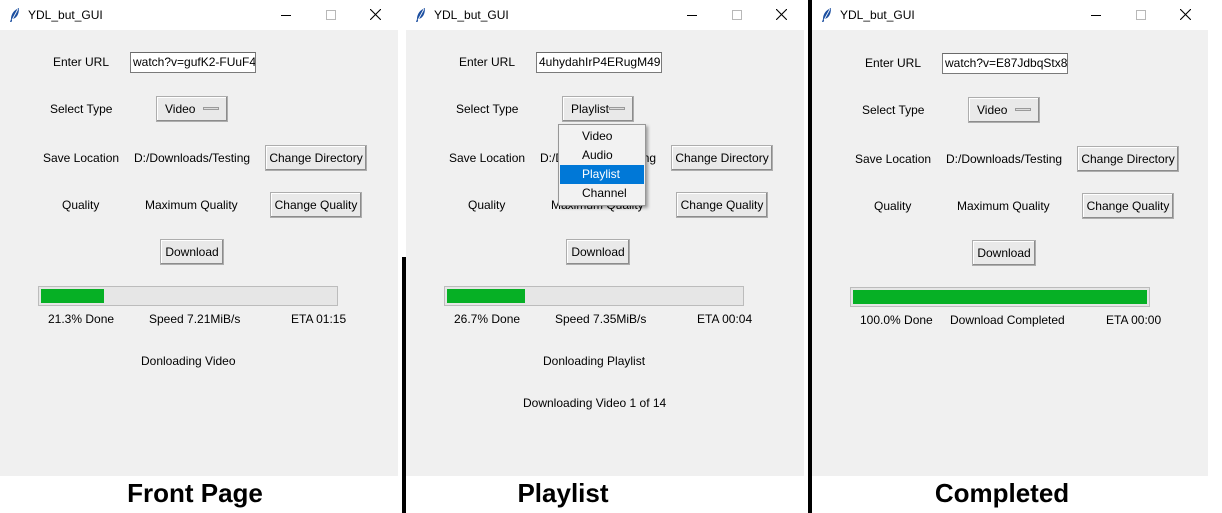  What do you see at coordinates (188, 361) in the screenshot?
I see `status-text: Donloading Video` at bounding box center [188, 361].